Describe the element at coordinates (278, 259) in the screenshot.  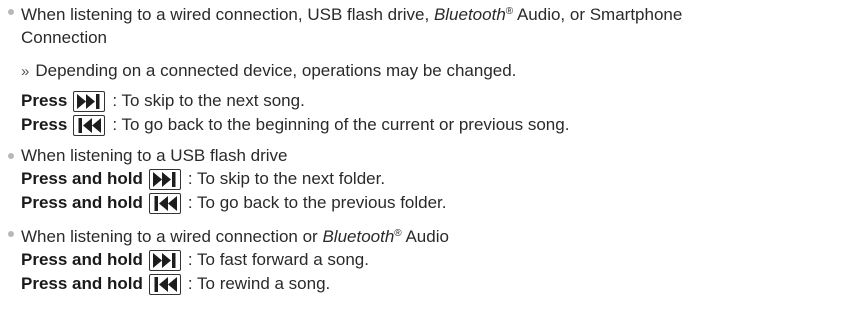
I see `cmd-description: : To fast forward a song.` at that location.